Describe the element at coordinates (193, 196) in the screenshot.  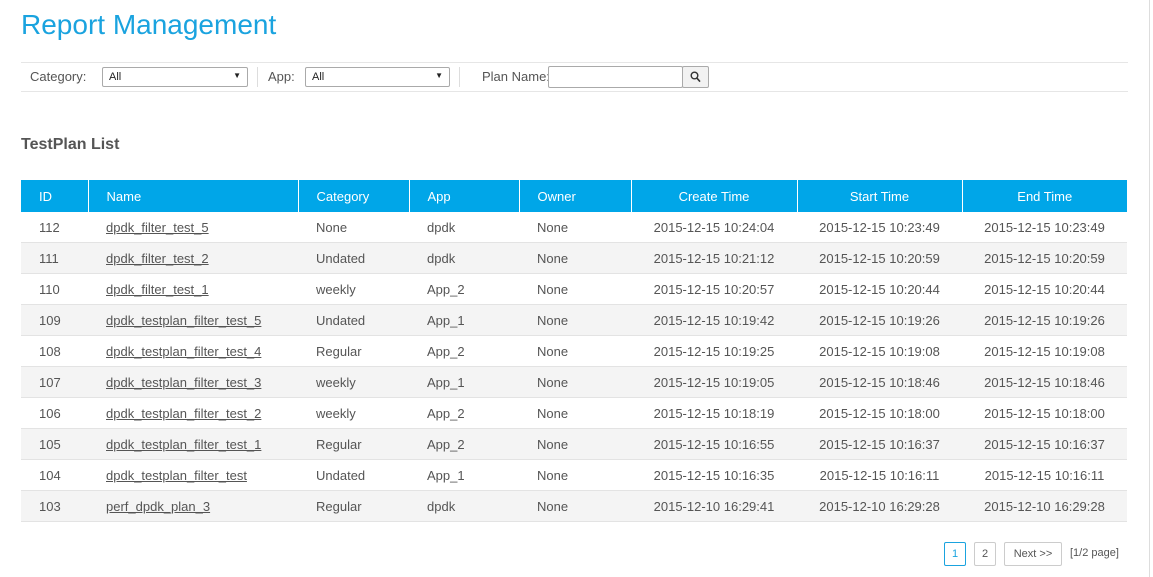
I see `column-header-name: Name` at that location.